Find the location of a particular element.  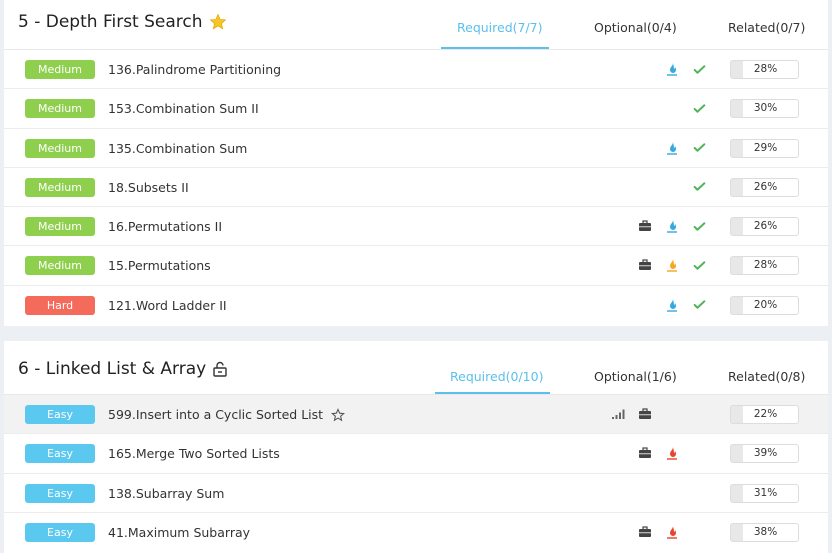

problem-row: Easy 138.Subarray Sum 31% is located at coordinates (416, 493).